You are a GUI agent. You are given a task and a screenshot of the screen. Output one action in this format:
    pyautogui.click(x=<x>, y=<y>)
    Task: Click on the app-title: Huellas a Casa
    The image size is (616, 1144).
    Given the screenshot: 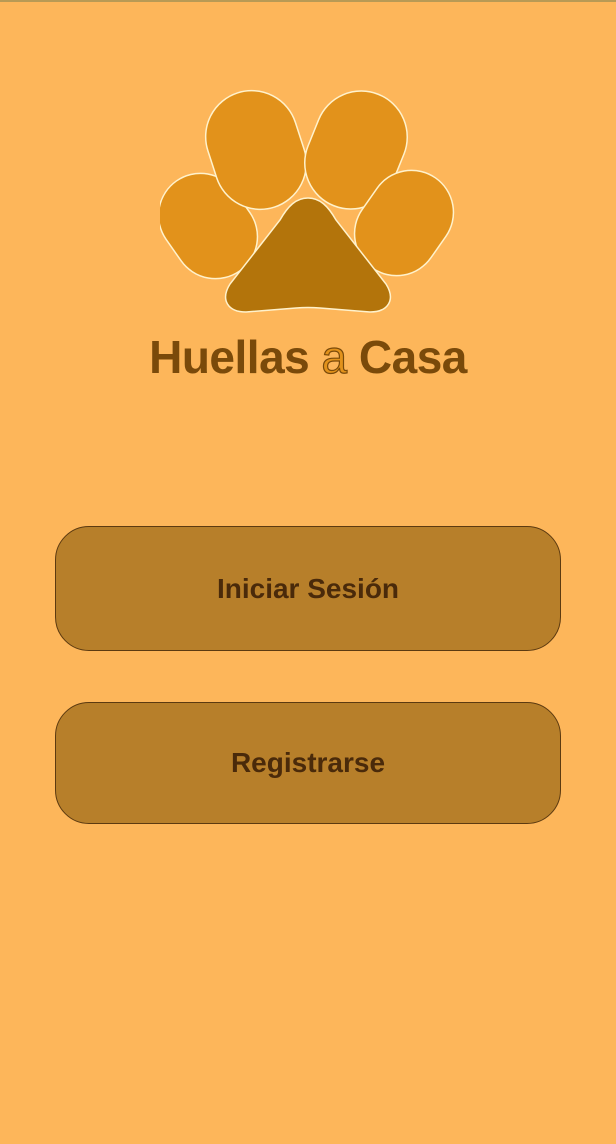 What is the action you would take?
    pyautogui.click(x=308, y=357)
    